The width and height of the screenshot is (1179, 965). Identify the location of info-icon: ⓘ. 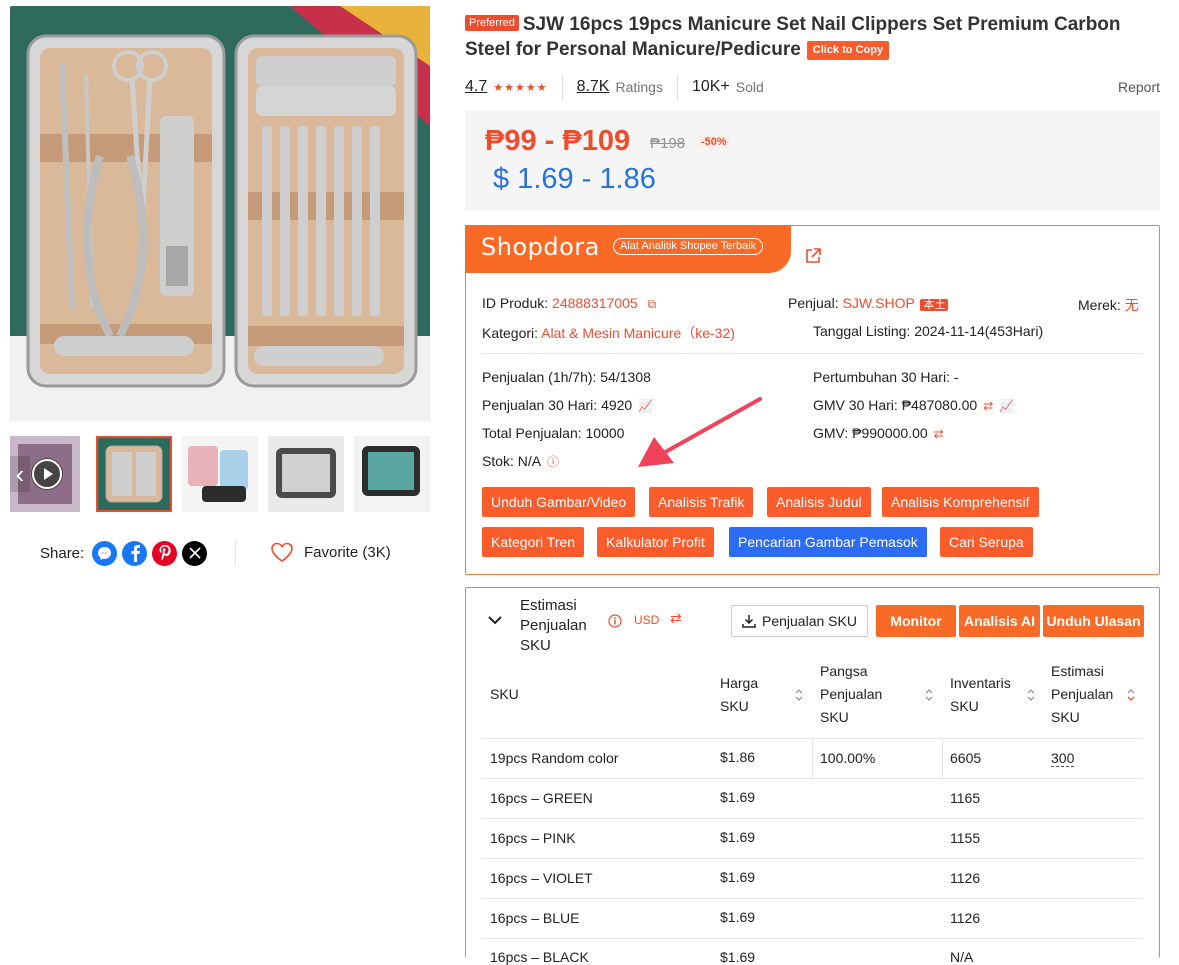
(553, 462).